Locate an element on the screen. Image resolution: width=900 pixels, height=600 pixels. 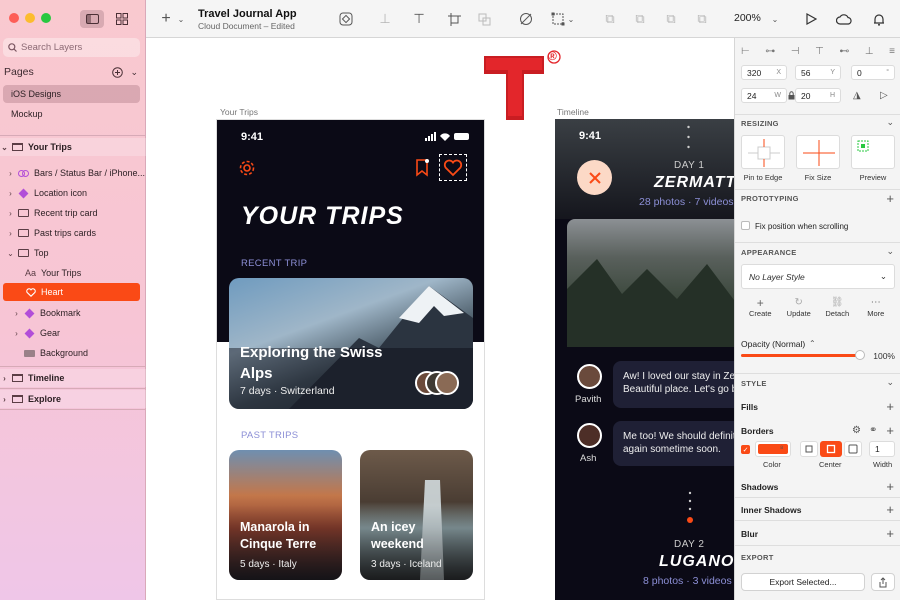
align-top-icon: ⊤ is located at coordinates (819, 51).